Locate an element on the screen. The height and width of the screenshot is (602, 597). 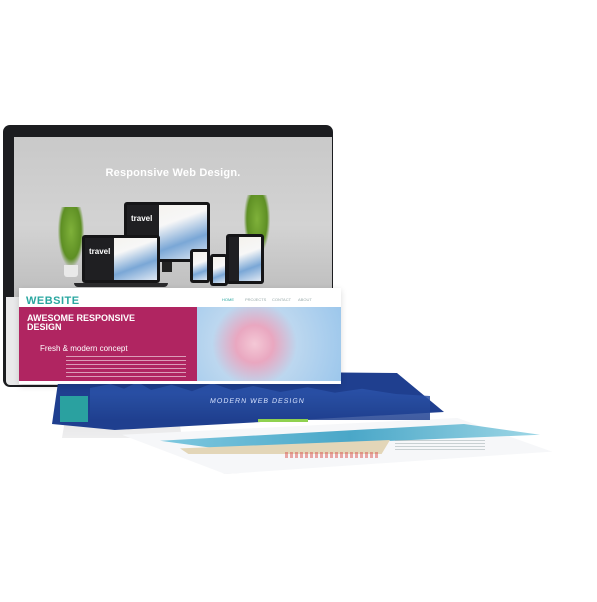
screen-title: Responsive Web Design. is located at coordinates (173, 173).